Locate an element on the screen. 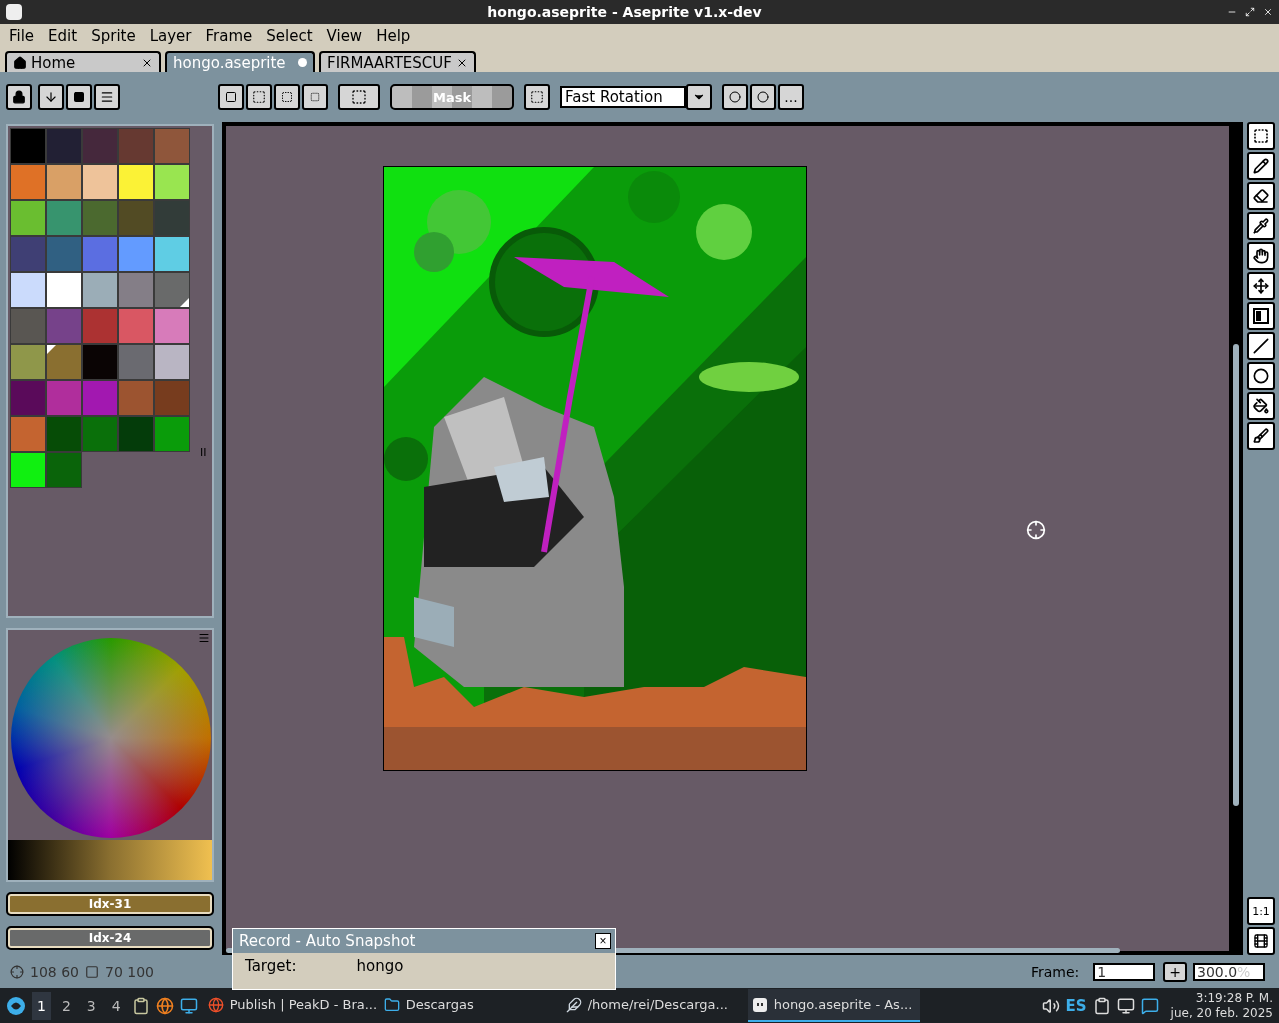 The image size is (1279, 1023). start-menu-icon is located at coordinates (16, 1005).